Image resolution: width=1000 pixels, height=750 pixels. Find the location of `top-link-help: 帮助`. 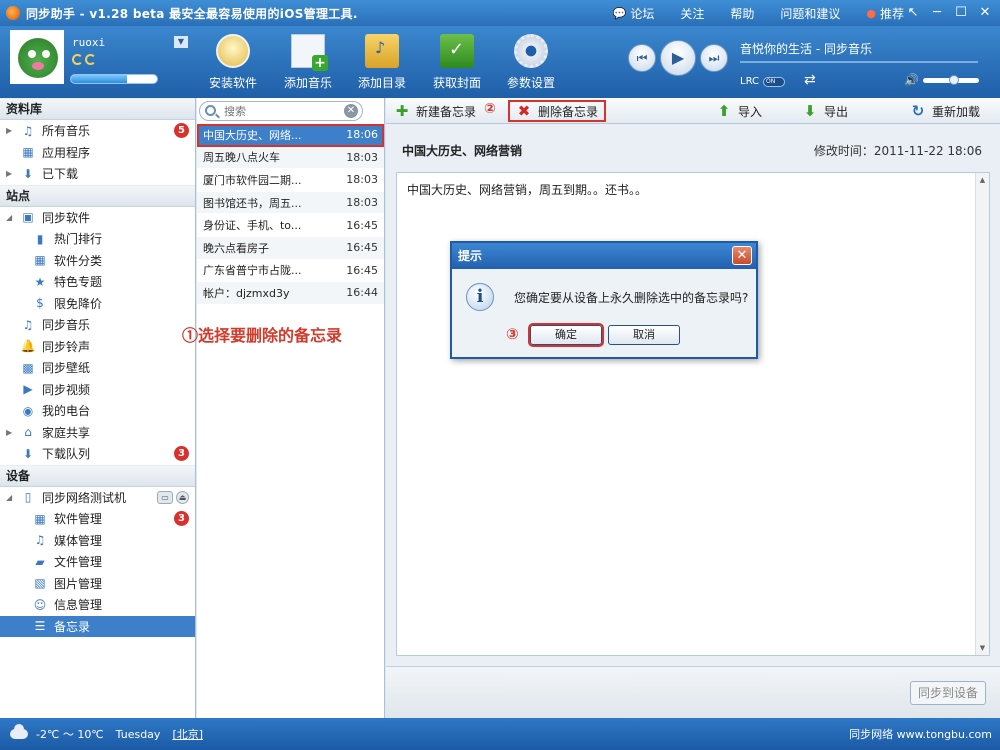

top-link-help: 帮助 is located at coordinates (742, 13).